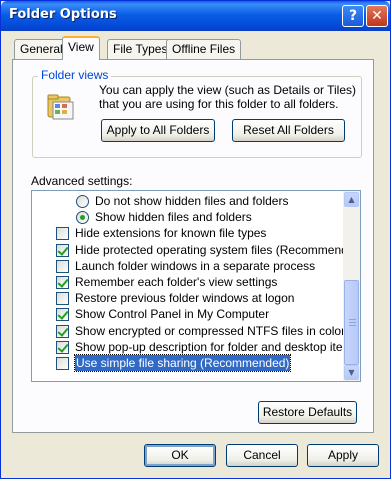 The width and height of the screenshot is (391, 479). Describe the element at coordinates (180, 455) in the screenshot. I see `ok-button: OK` at that location.